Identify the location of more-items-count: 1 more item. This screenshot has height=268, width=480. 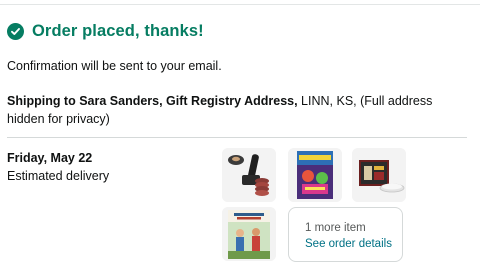
(335, 228).